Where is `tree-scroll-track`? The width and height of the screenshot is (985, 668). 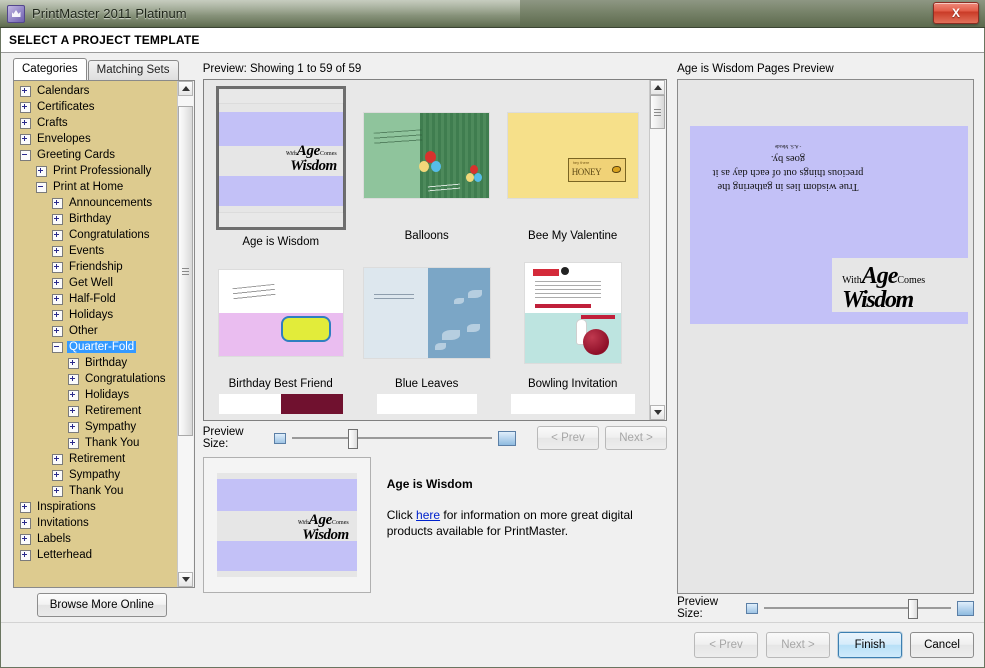
tree-scroll-track is located at coordinates (186, 334).